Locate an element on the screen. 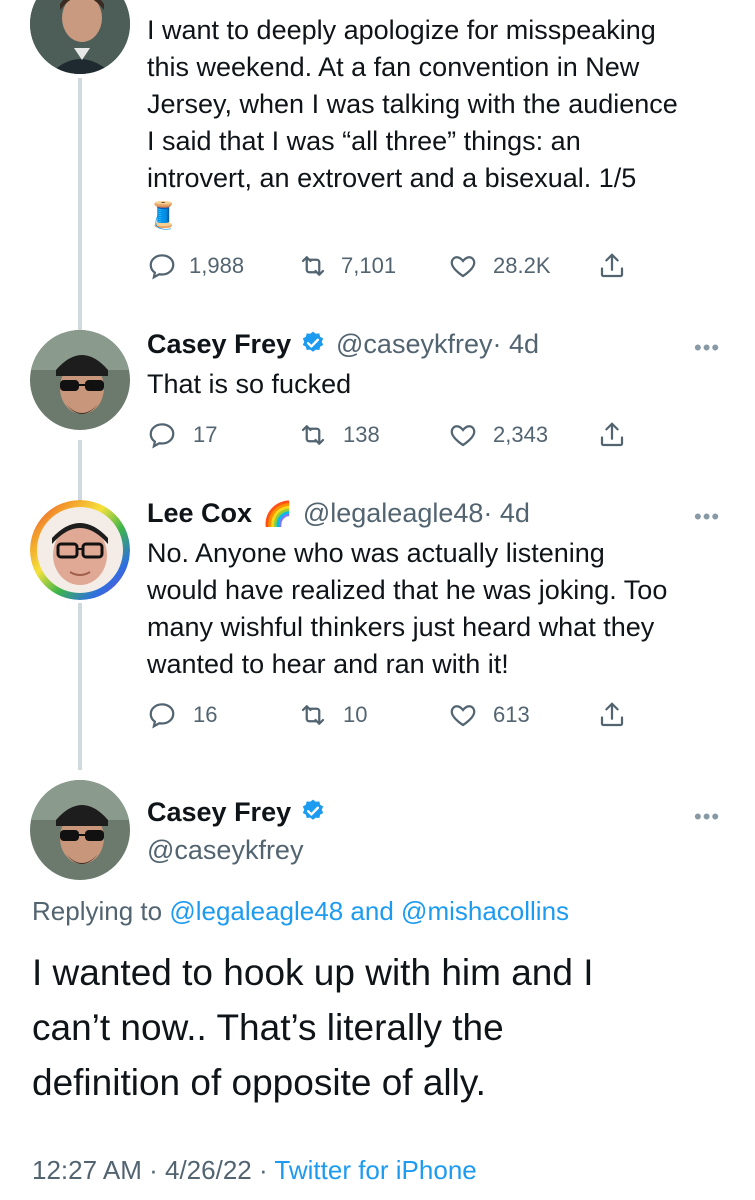 This screenshot has width=755, height=1200. tweet-actions: 17 138 2,343 is located at coordinates (392, 435).